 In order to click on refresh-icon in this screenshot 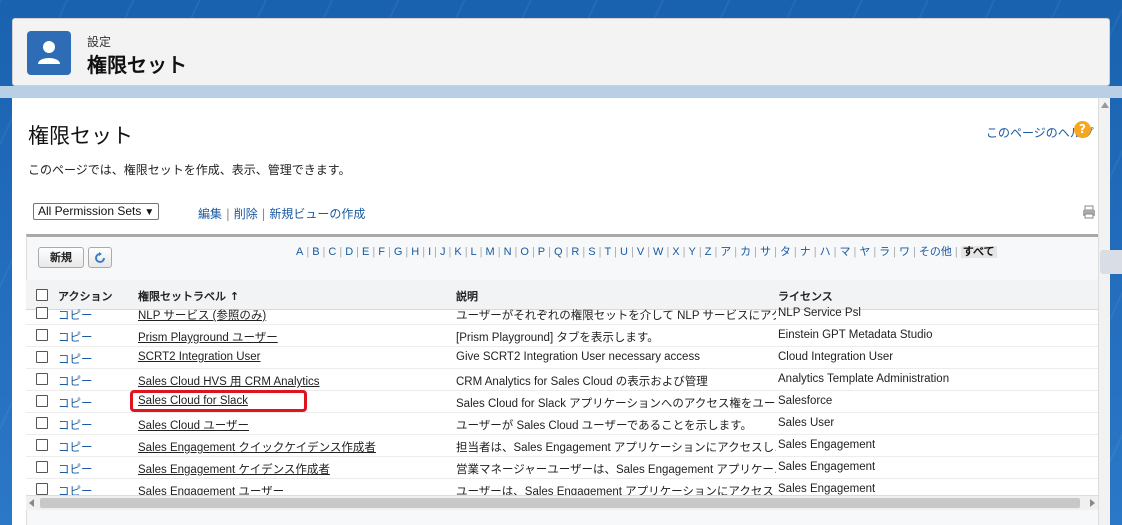, I will do `click(100, 257)`.